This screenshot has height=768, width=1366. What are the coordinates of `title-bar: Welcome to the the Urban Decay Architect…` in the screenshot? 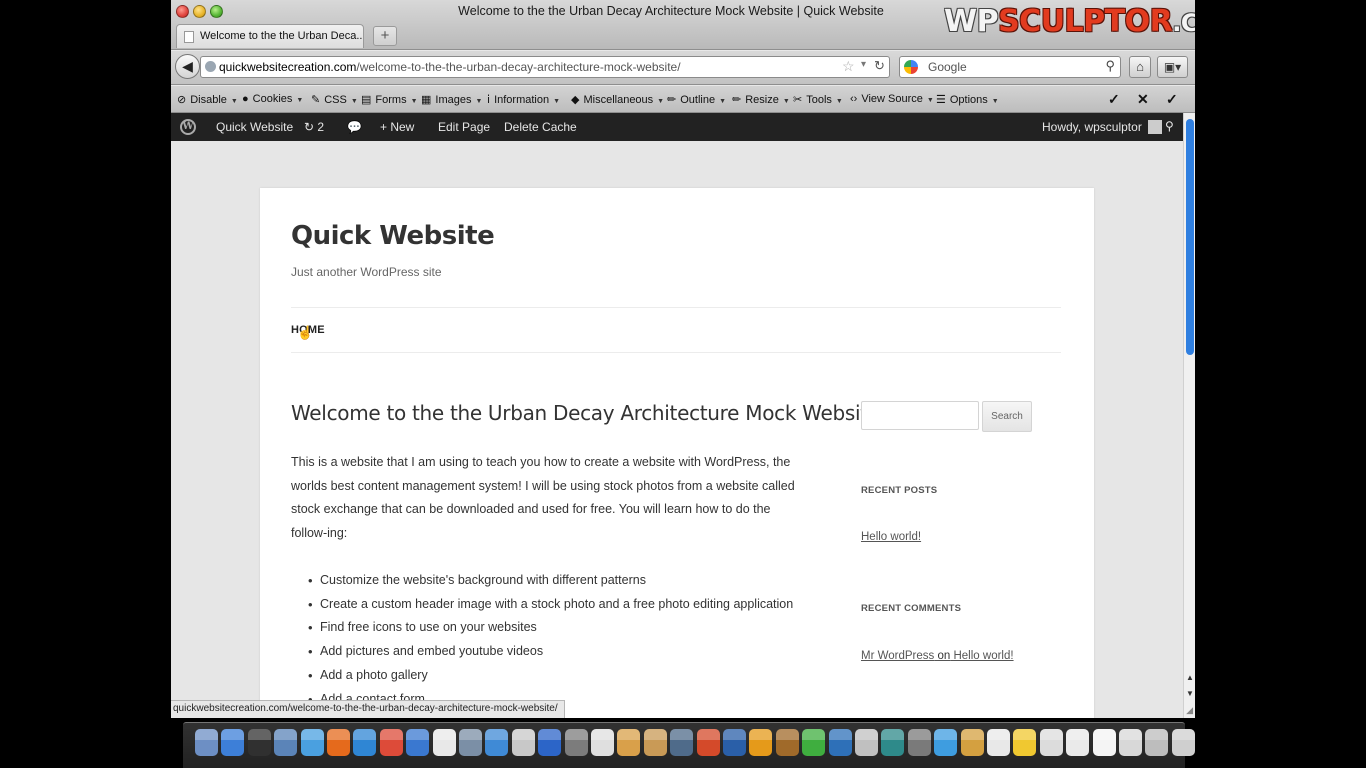 It's located at (683, 25).